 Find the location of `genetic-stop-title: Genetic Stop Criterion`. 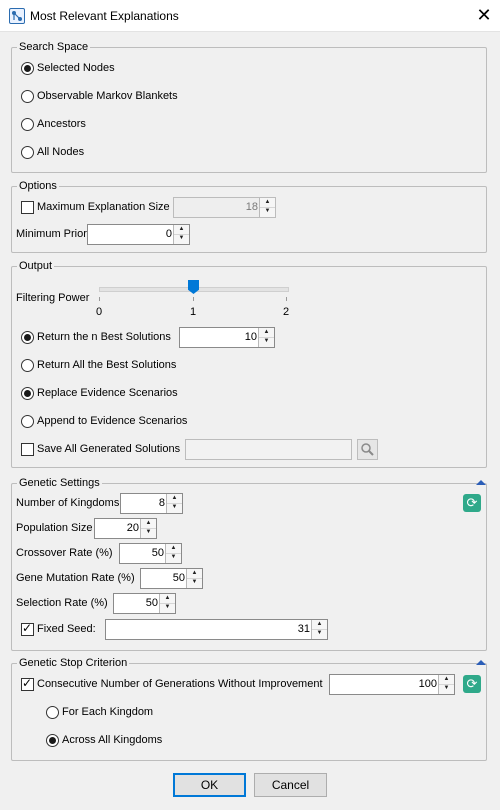

genetic-stop-title: Genetic Stop Criterion is located at coordinates (73, 663).